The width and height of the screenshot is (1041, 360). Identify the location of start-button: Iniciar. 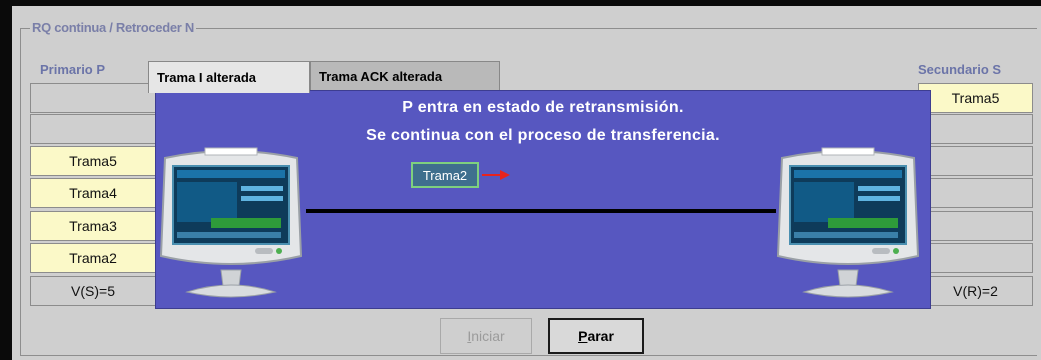
(486, 336).